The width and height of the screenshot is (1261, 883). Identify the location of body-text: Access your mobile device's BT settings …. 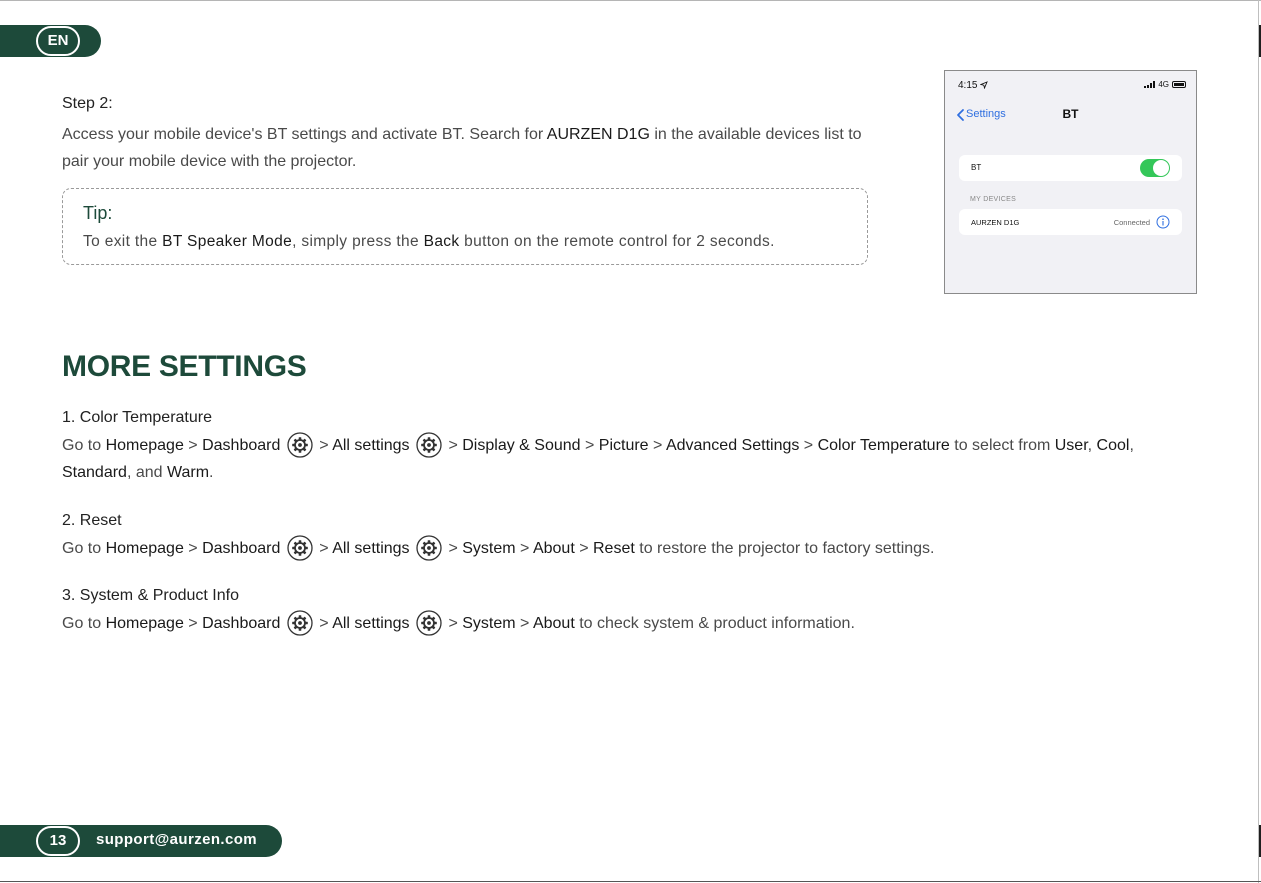
(304, 134).